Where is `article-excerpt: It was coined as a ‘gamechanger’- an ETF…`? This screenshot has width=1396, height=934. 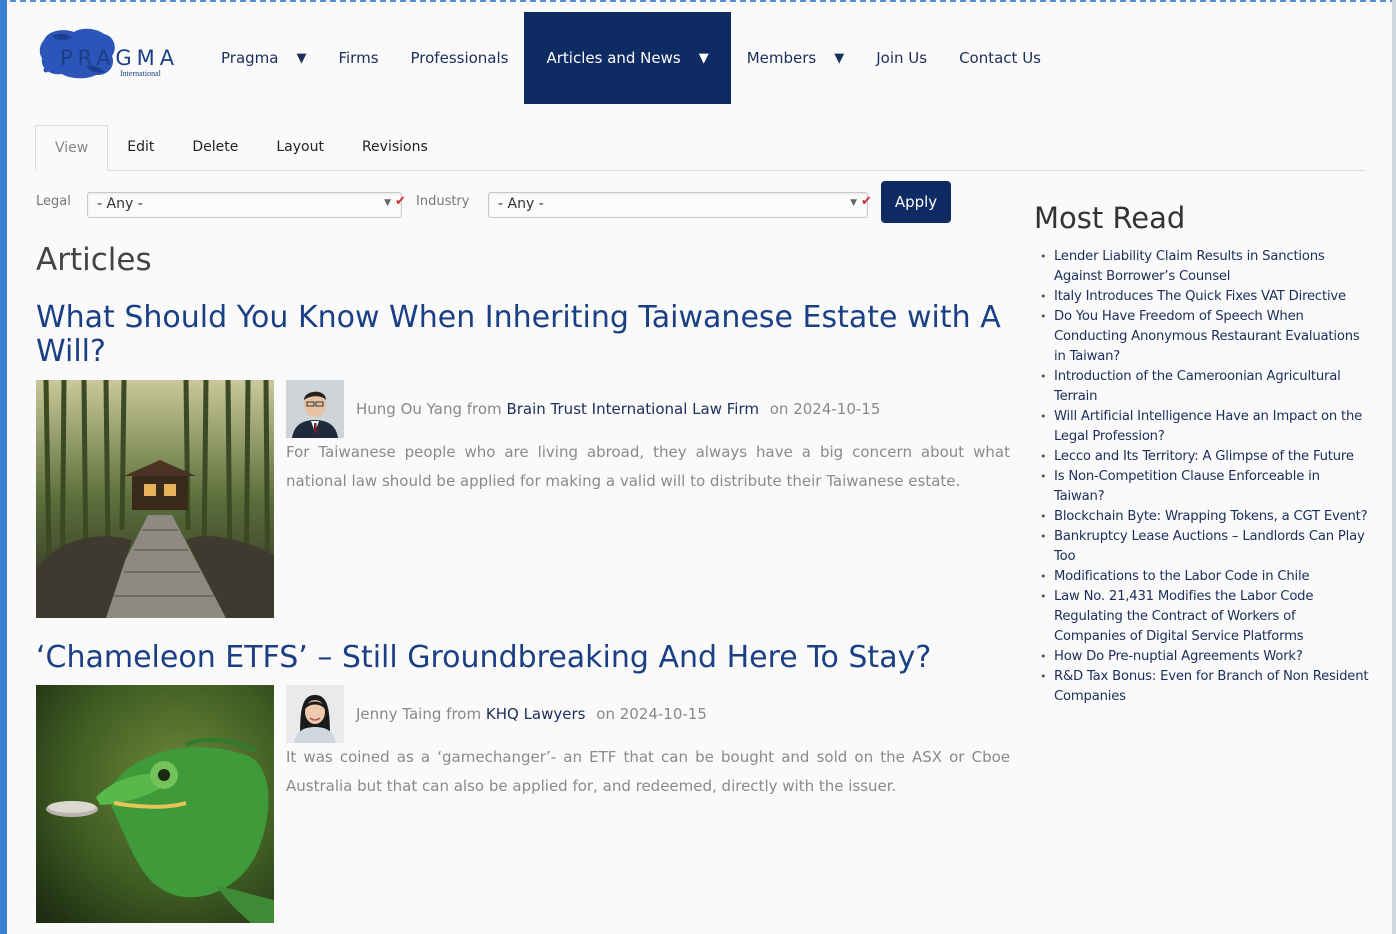 article-excerpt: It was coined as a ‘gamechanger’- an ETF… is located at coordinates (648, 771).